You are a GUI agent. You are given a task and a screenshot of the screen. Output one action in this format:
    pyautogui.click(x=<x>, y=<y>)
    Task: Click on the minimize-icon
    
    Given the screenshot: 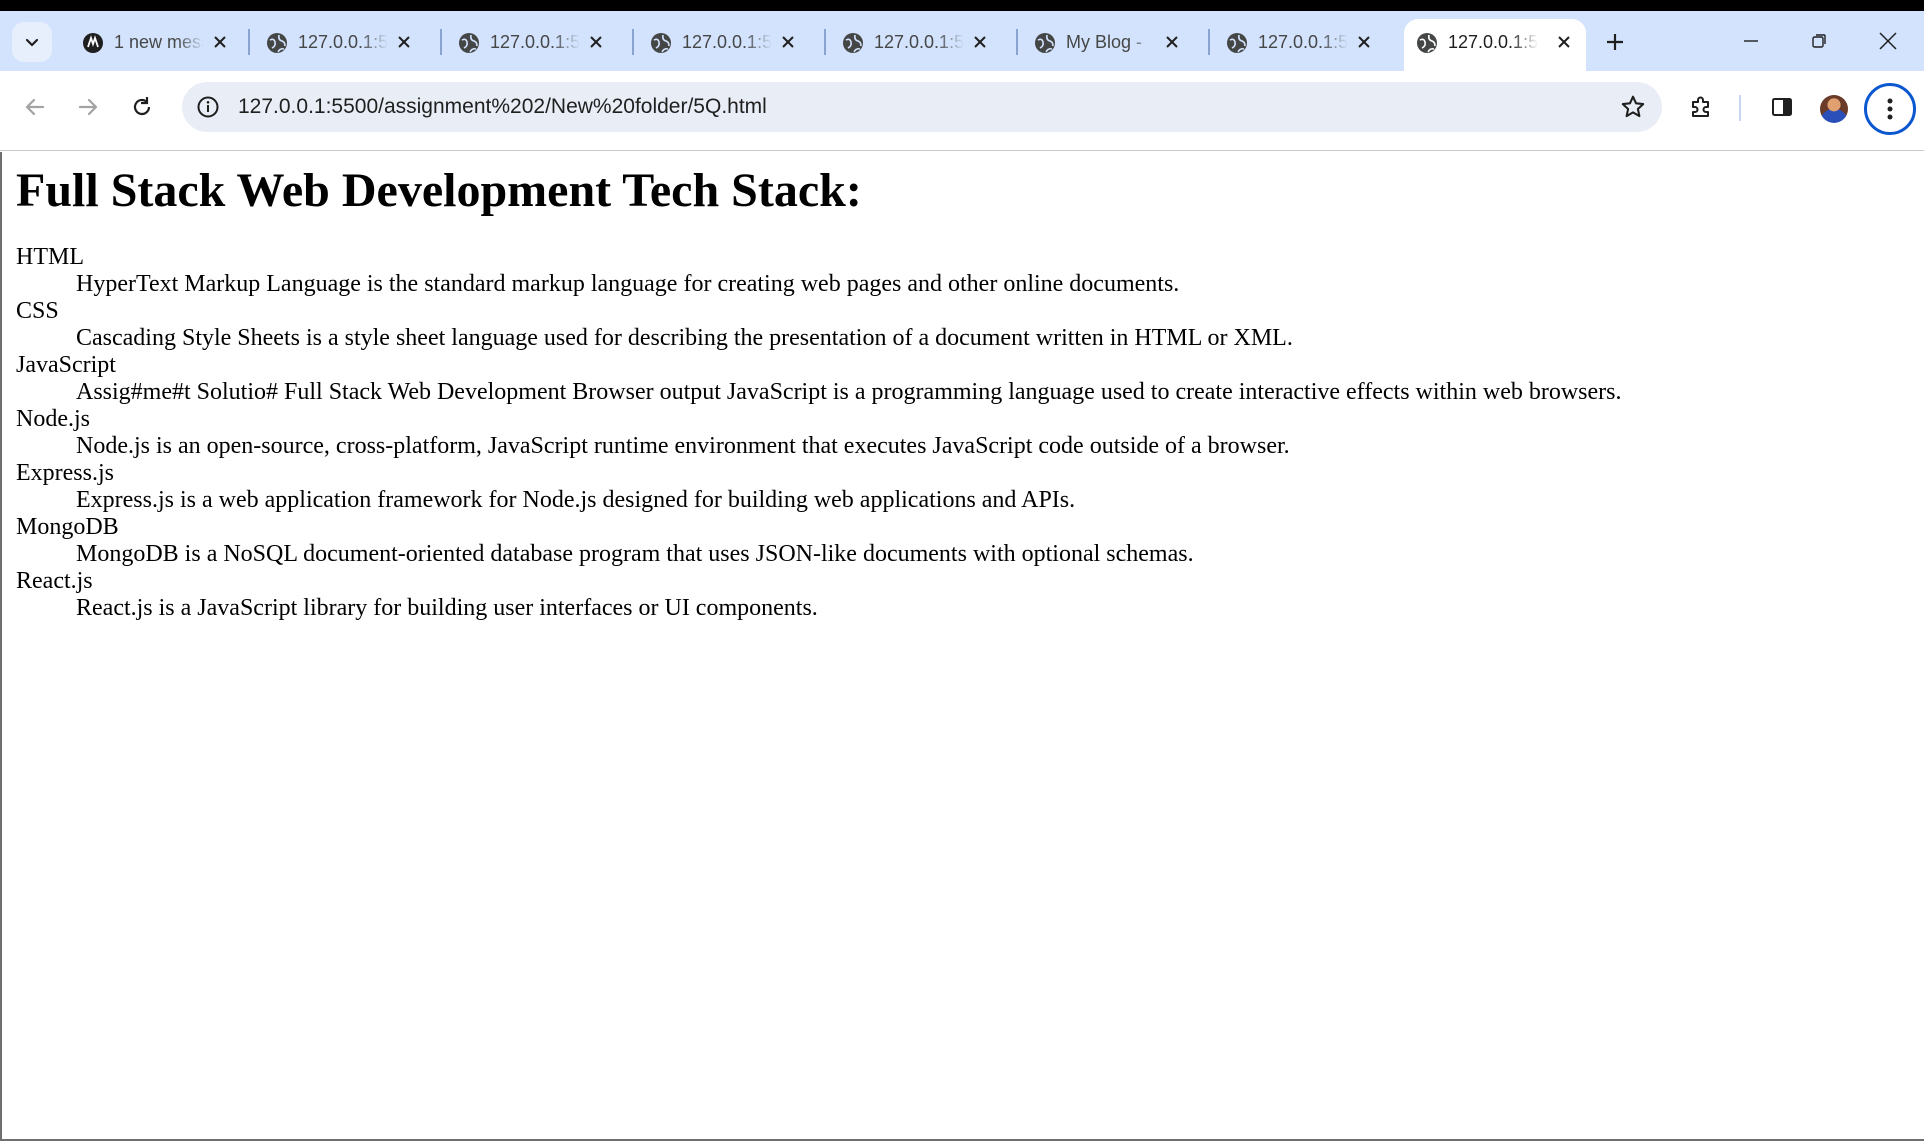 What is the action you would take?
    pyautogui.click(x=1751, y=41)
    